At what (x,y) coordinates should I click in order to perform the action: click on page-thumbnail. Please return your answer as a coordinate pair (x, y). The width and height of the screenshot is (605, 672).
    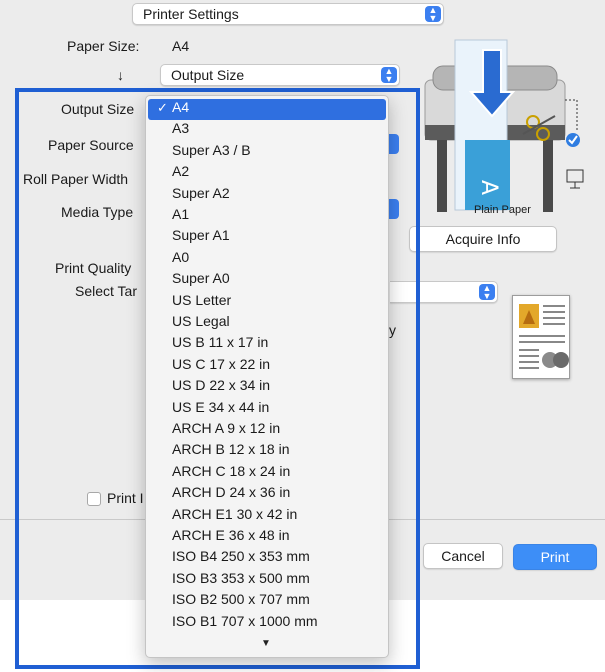
    Looking at the image, I should click on (541, 337).